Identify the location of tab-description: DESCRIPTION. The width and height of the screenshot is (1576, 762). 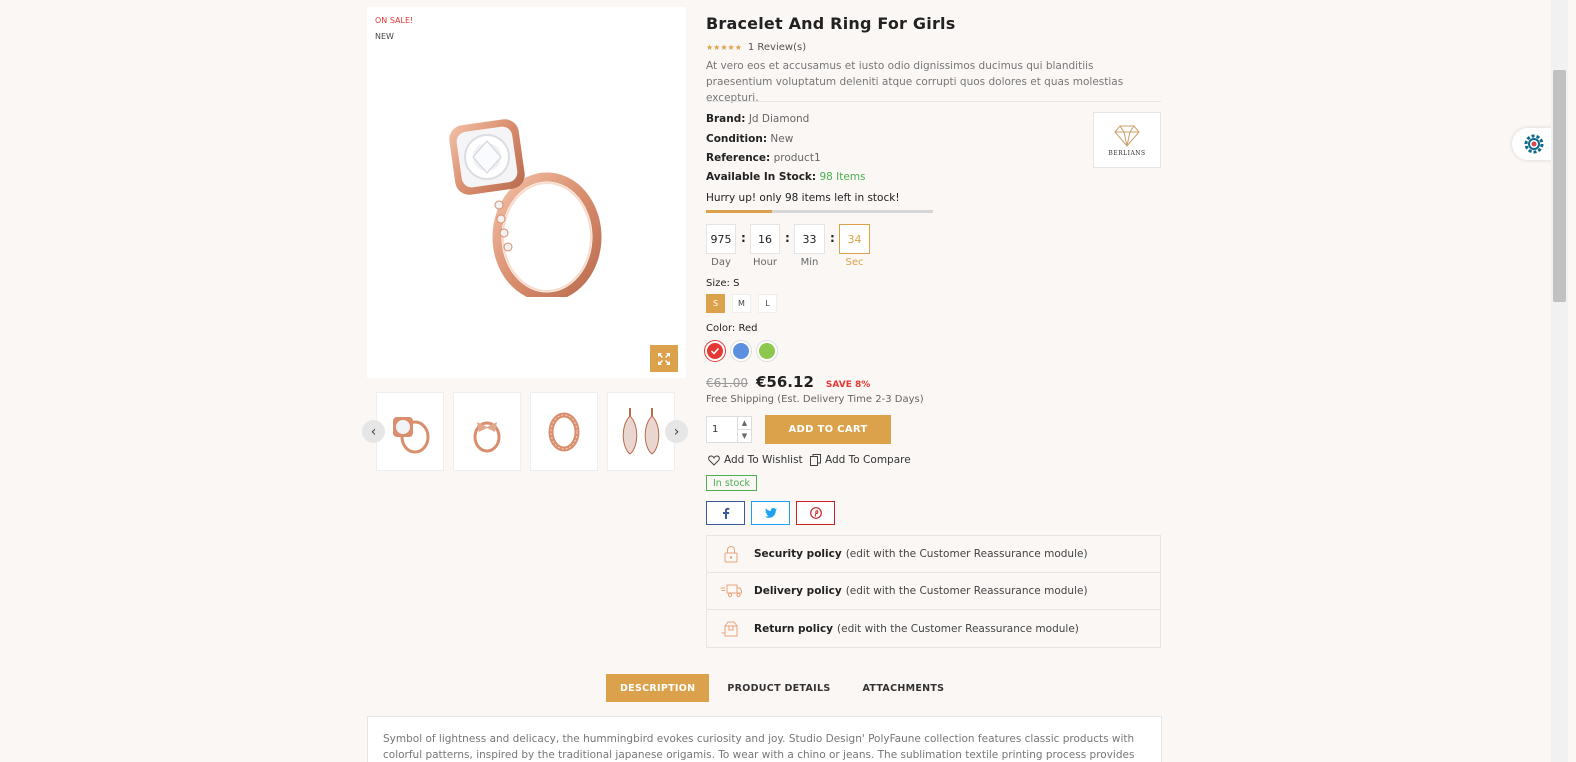
(658, 688).